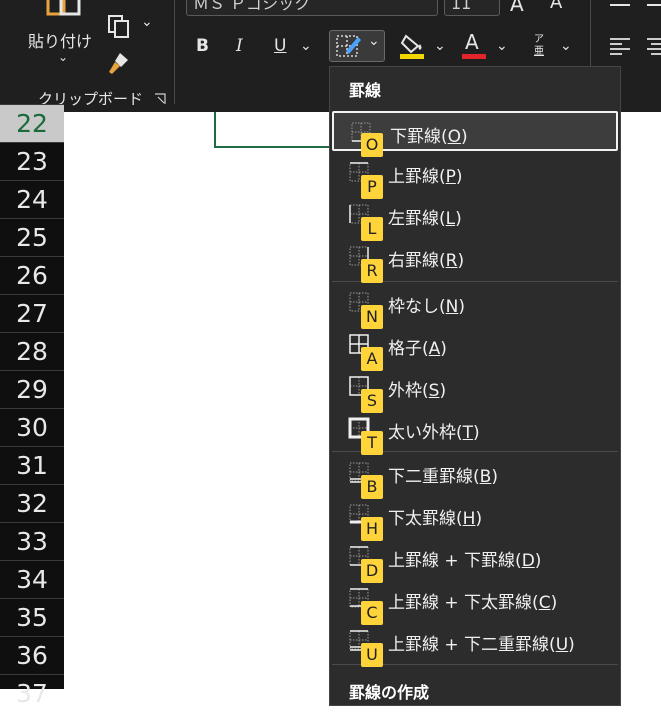  Describe the element at coordinates (556, 6) in the screenshot. I see `shrink-font-button: A` at that location.